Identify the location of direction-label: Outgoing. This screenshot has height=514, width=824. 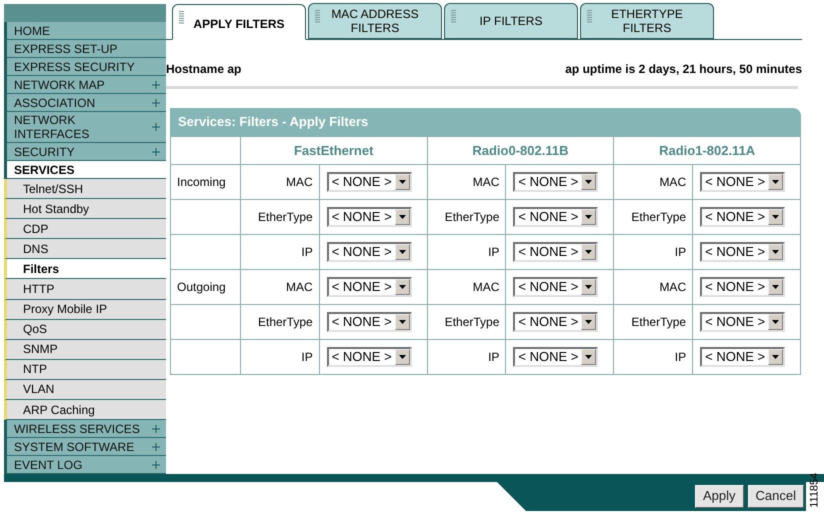
(201, 287).